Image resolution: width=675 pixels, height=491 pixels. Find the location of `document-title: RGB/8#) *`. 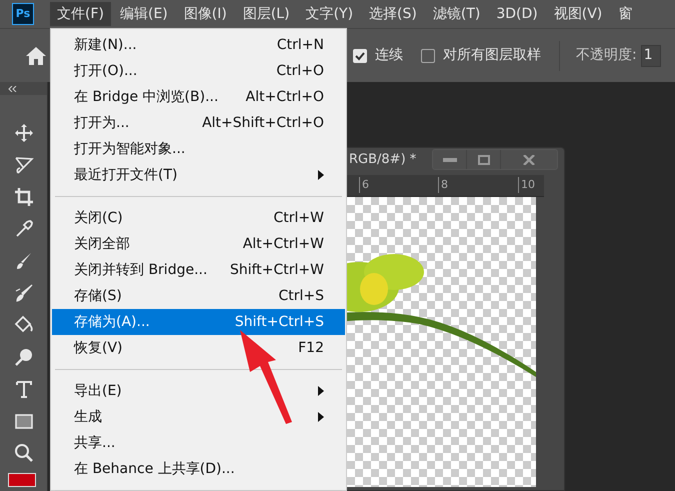

document-title: RGB/8#) * is located at coordinates (382, 159).